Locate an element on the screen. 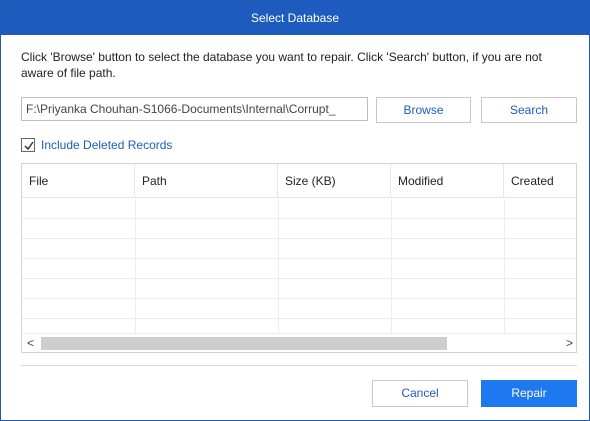  repair-button: Repair is located at coordinates (529, 393).